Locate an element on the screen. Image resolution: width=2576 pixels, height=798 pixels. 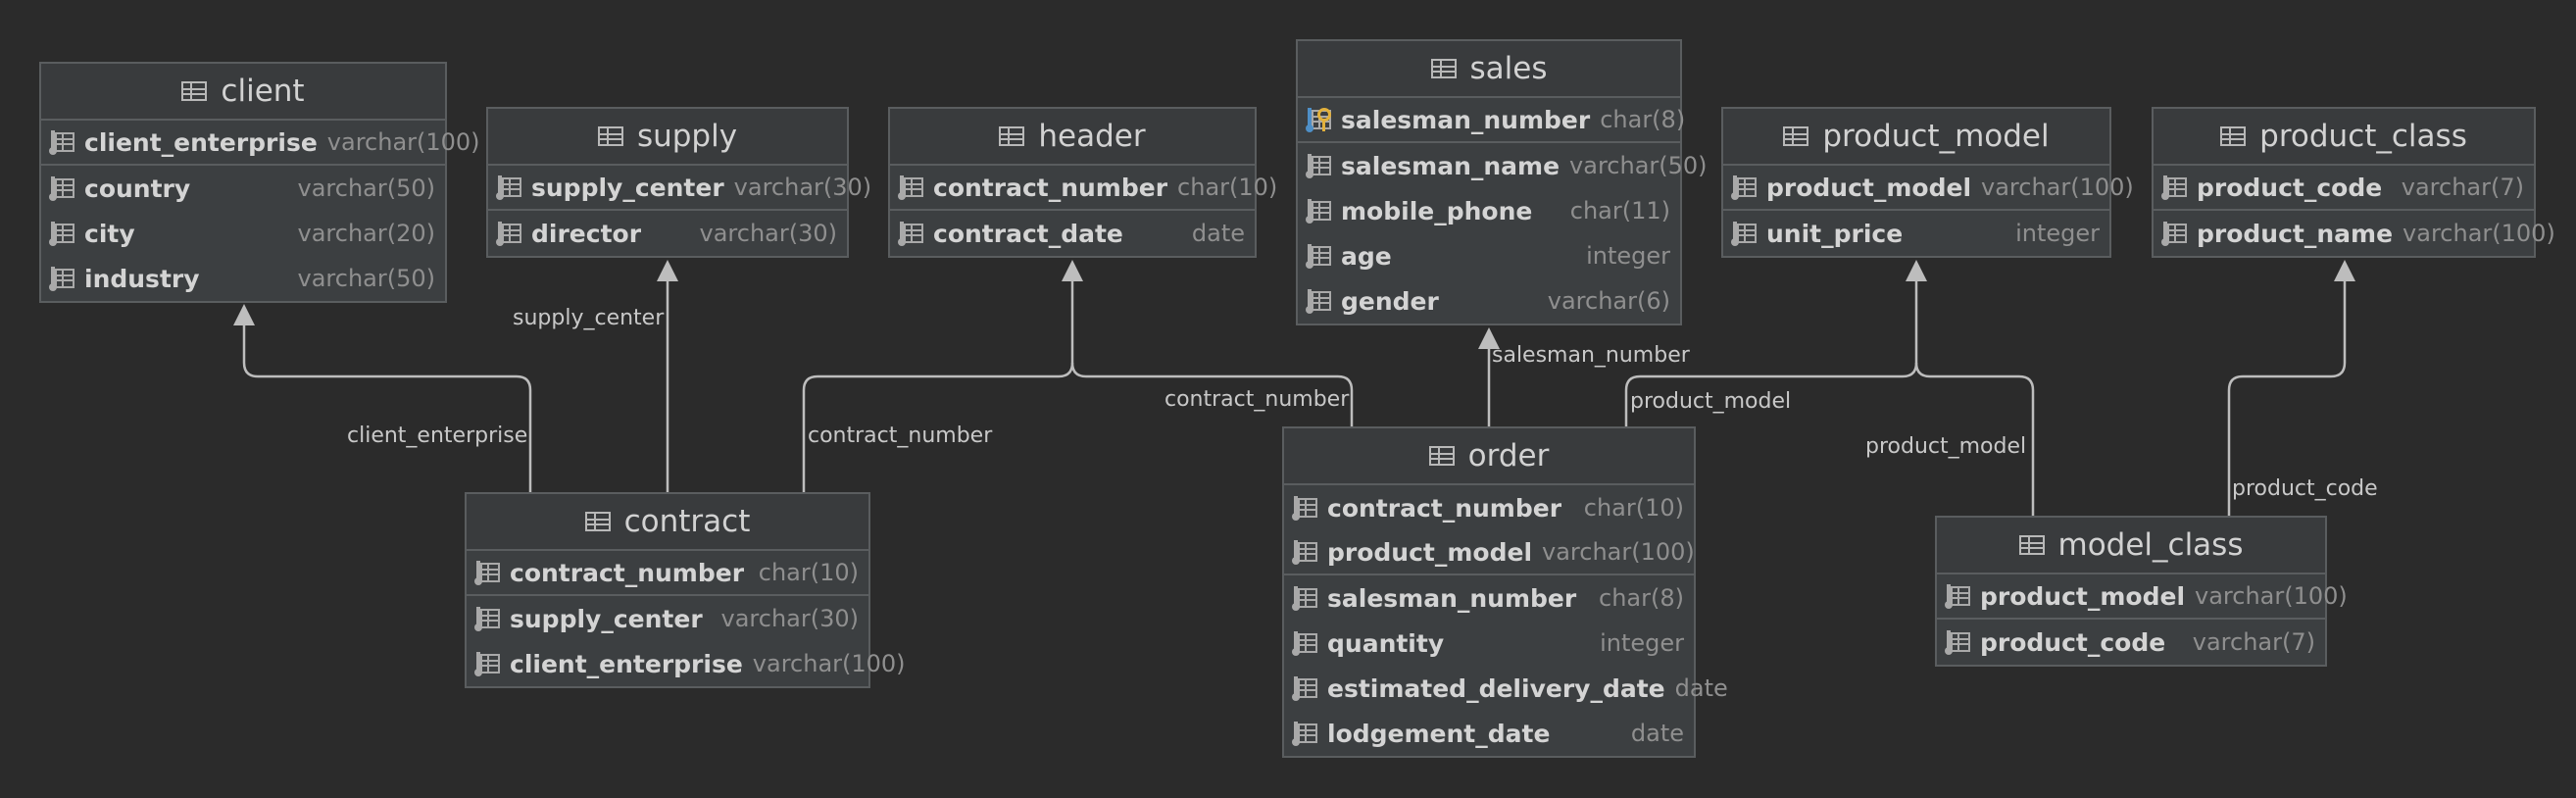
column-type: varchar(30) is located at coordinates (768, 233).